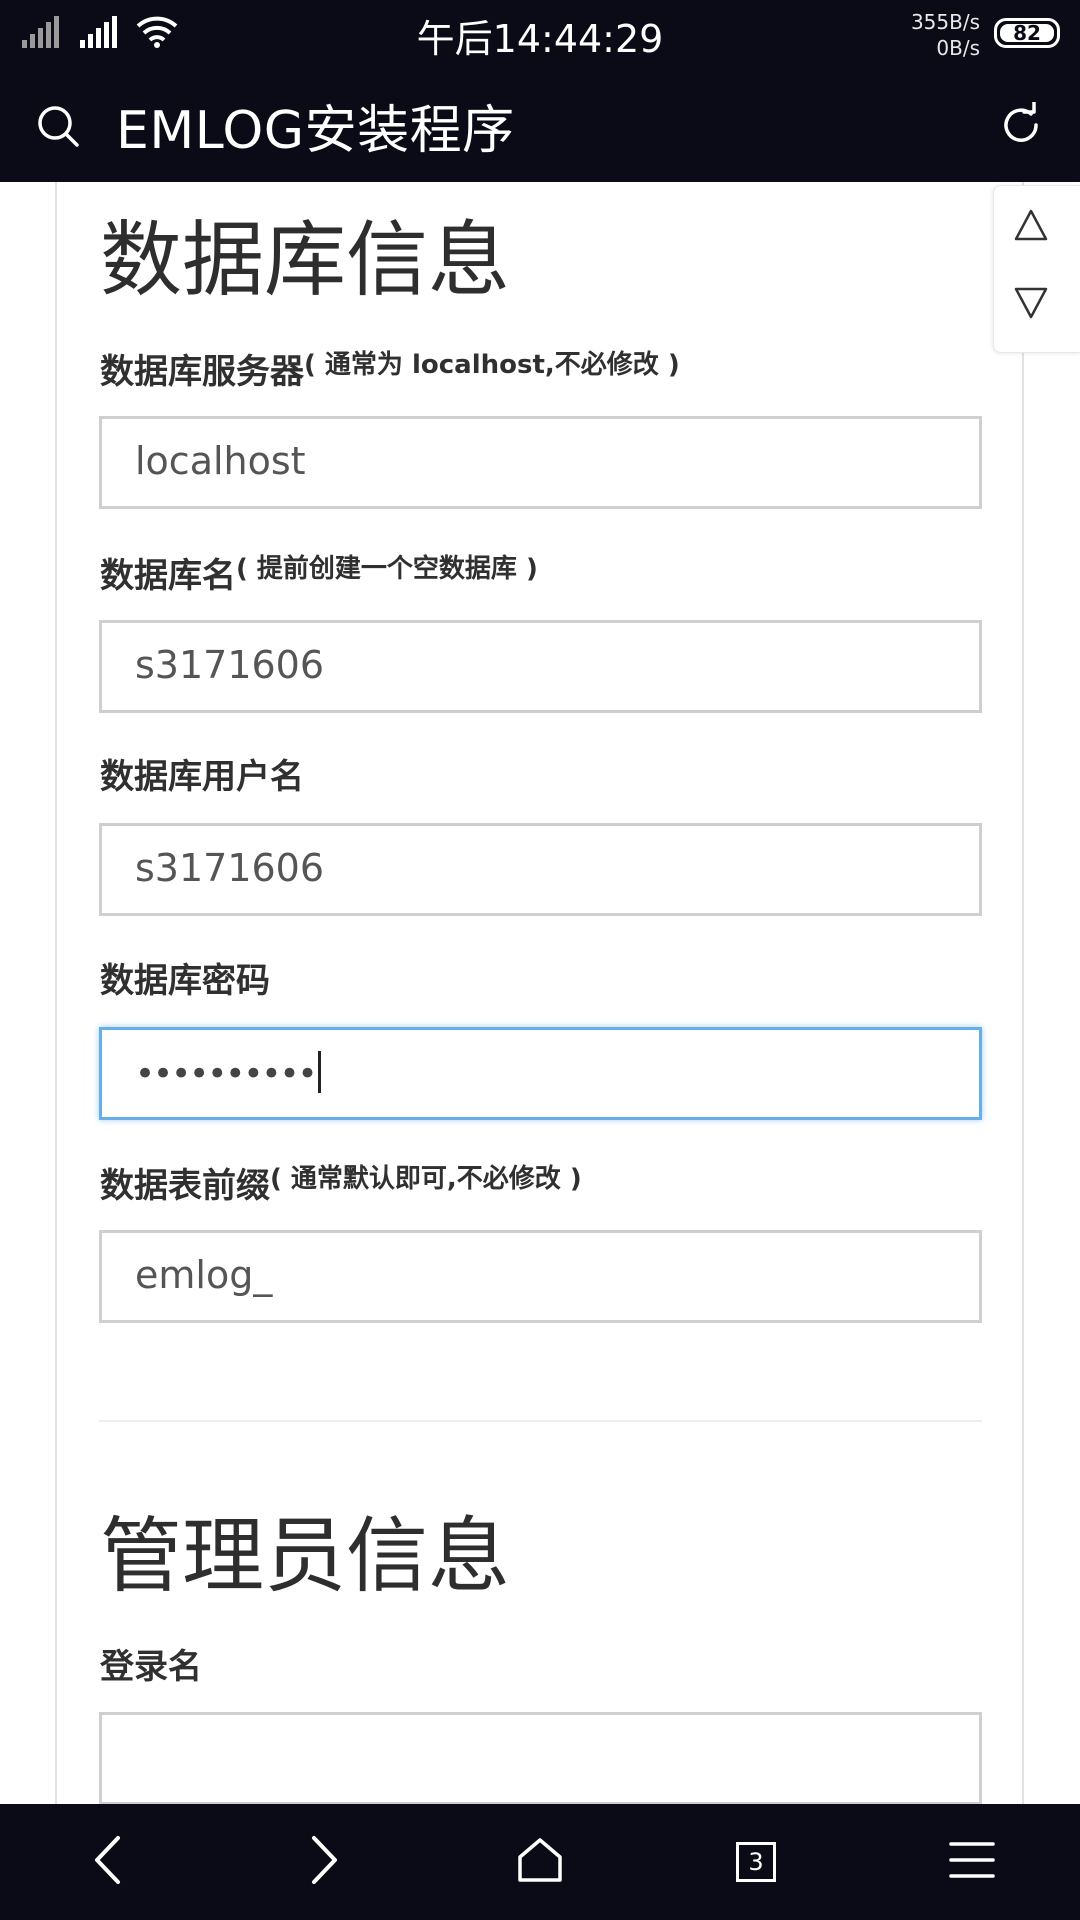 Image resolution: width=1080 pixels, height=1920 pixels. Describe the element at coordinates (945, 22) in the screenshot. I see `net-speed-up: 355B/s` at that location.